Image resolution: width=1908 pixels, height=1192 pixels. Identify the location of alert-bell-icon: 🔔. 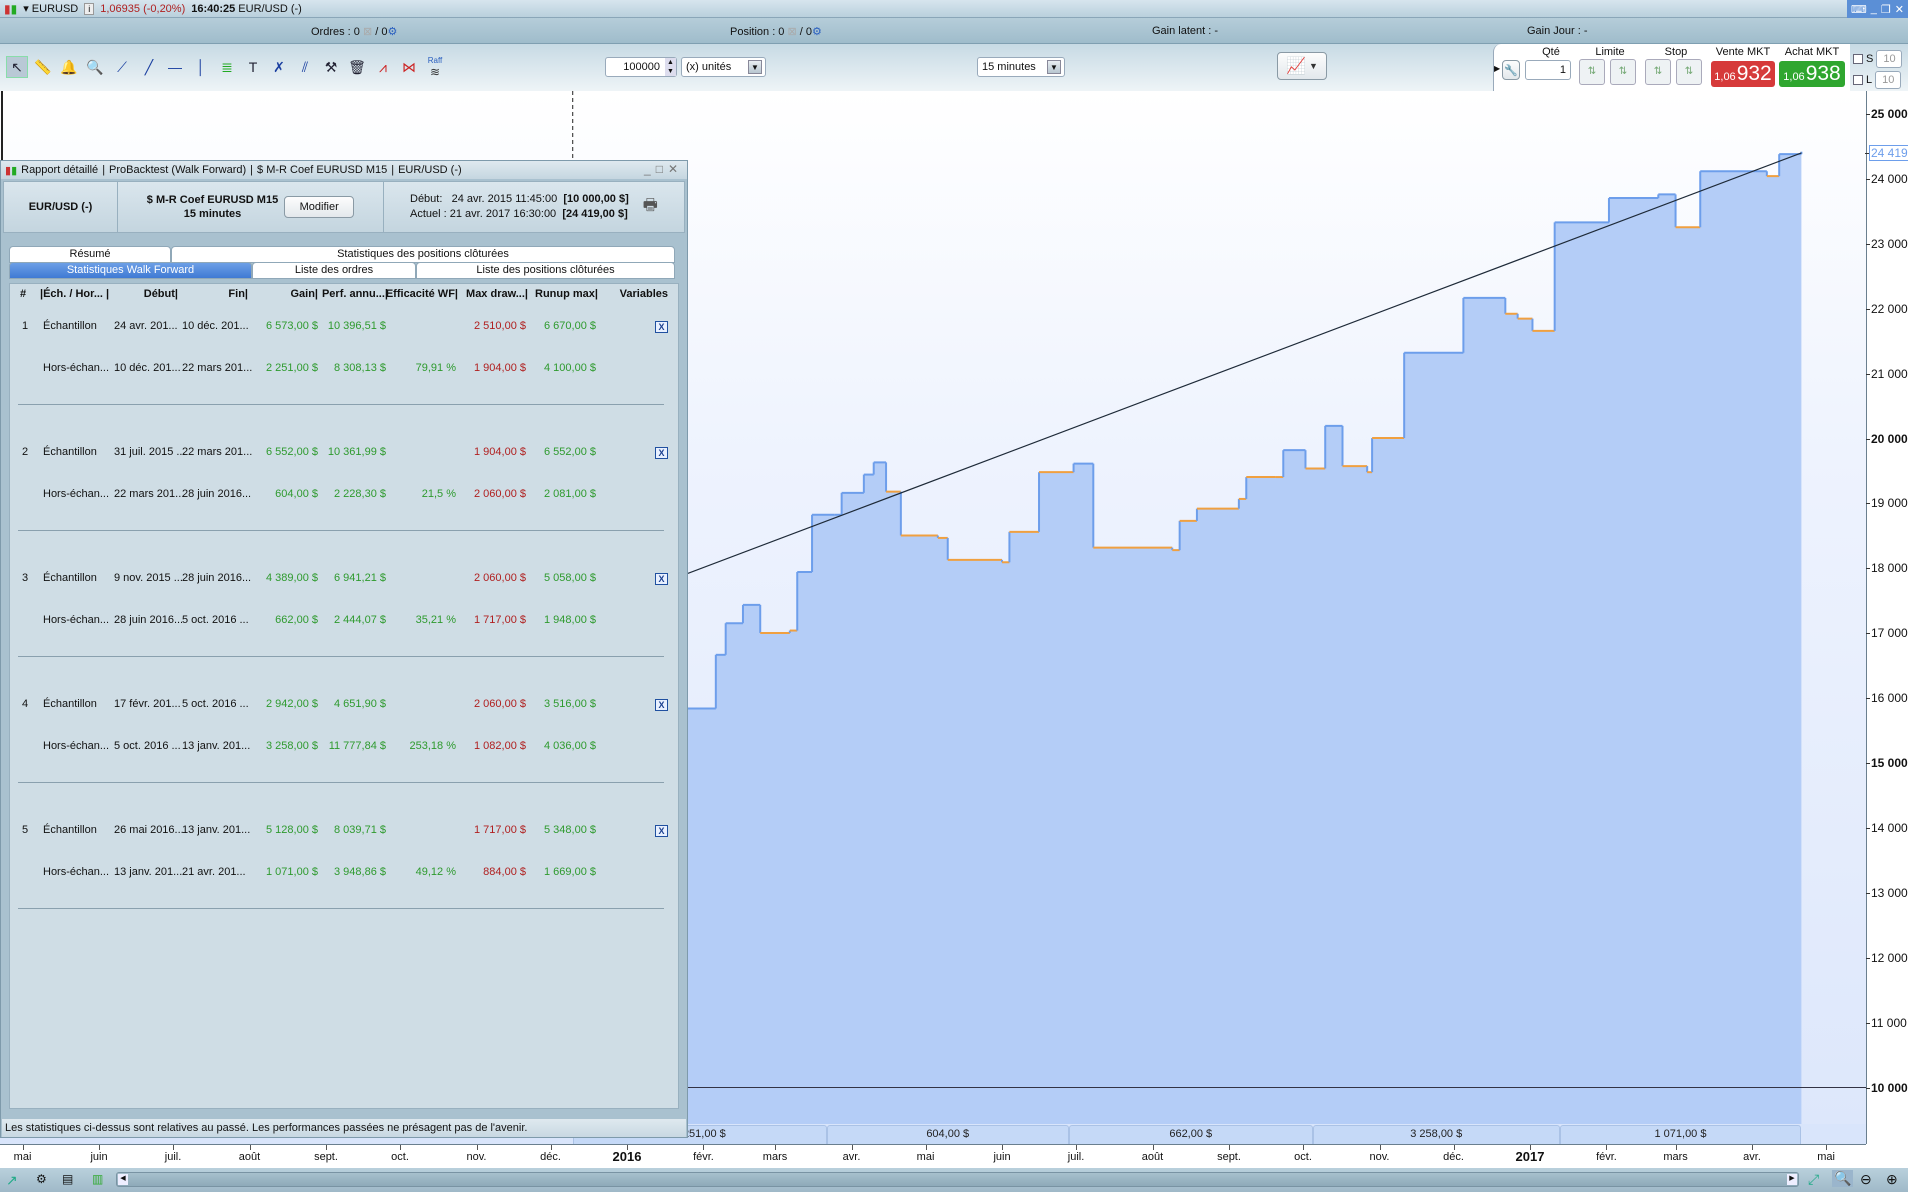
(69, 67).